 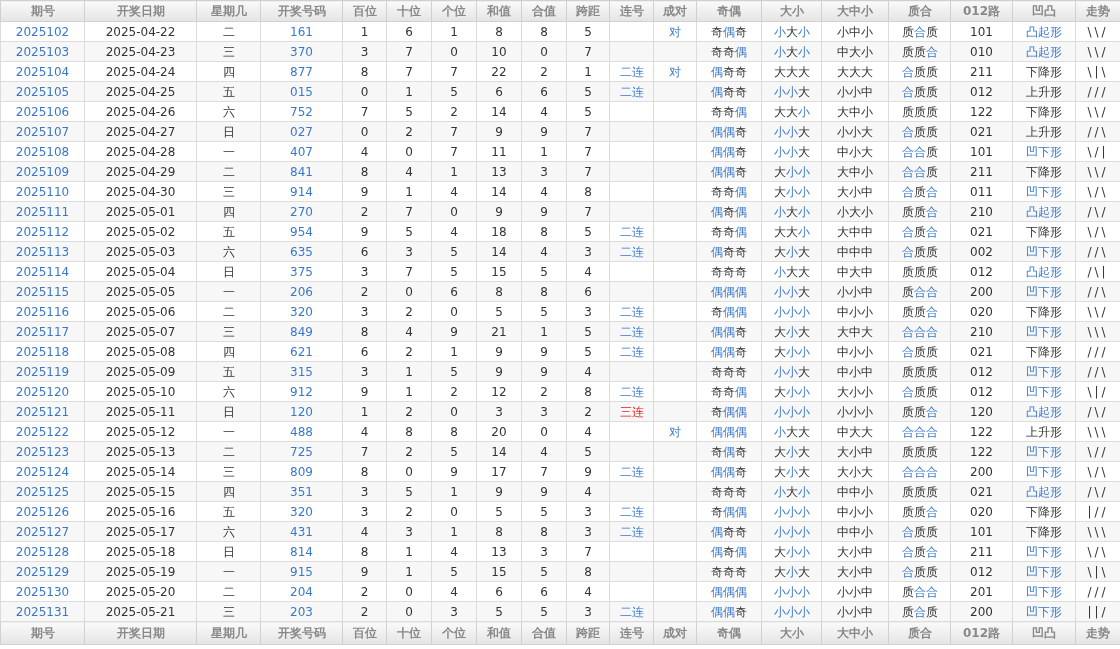 What do you see at coordinates (981, 51) in the screenshot?
I see `table-cell: 010` at bounding box center [981, 51].